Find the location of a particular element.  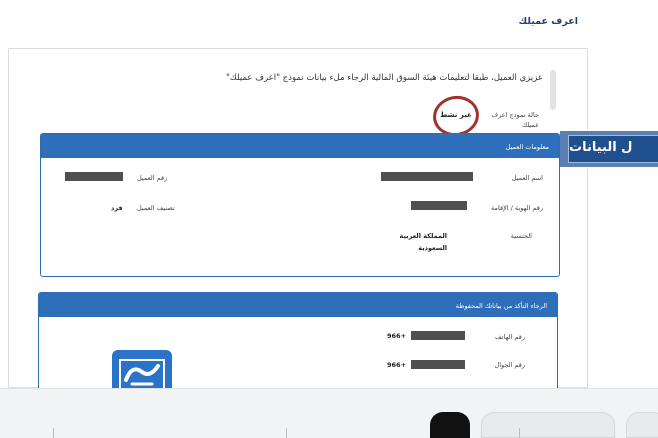

light-pill-button is located at coordinates (548, 425).